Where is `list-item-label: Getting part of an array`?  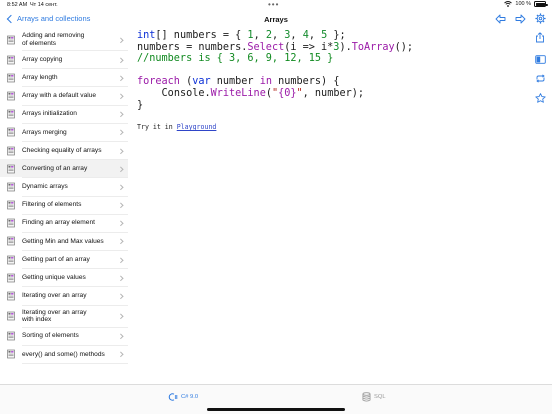
list-item-label: Getting part of an array is located at coordinates (56, 259).